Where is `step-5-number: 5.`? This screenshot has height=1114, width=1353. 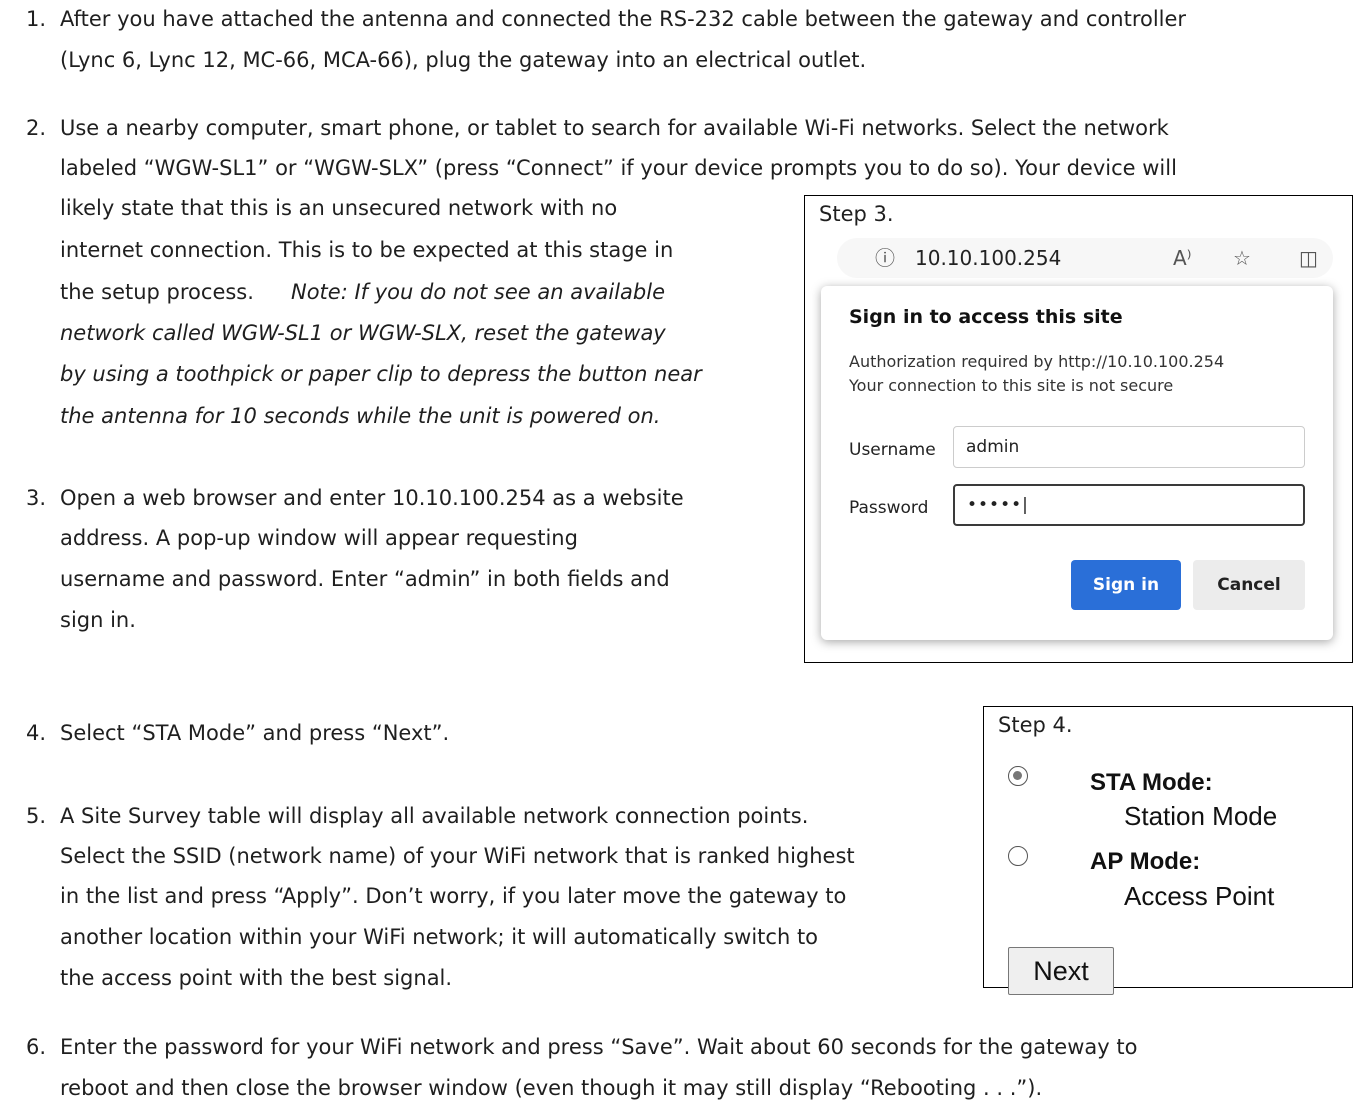 step-5-number: 5. is located at coordinates (36, 816).